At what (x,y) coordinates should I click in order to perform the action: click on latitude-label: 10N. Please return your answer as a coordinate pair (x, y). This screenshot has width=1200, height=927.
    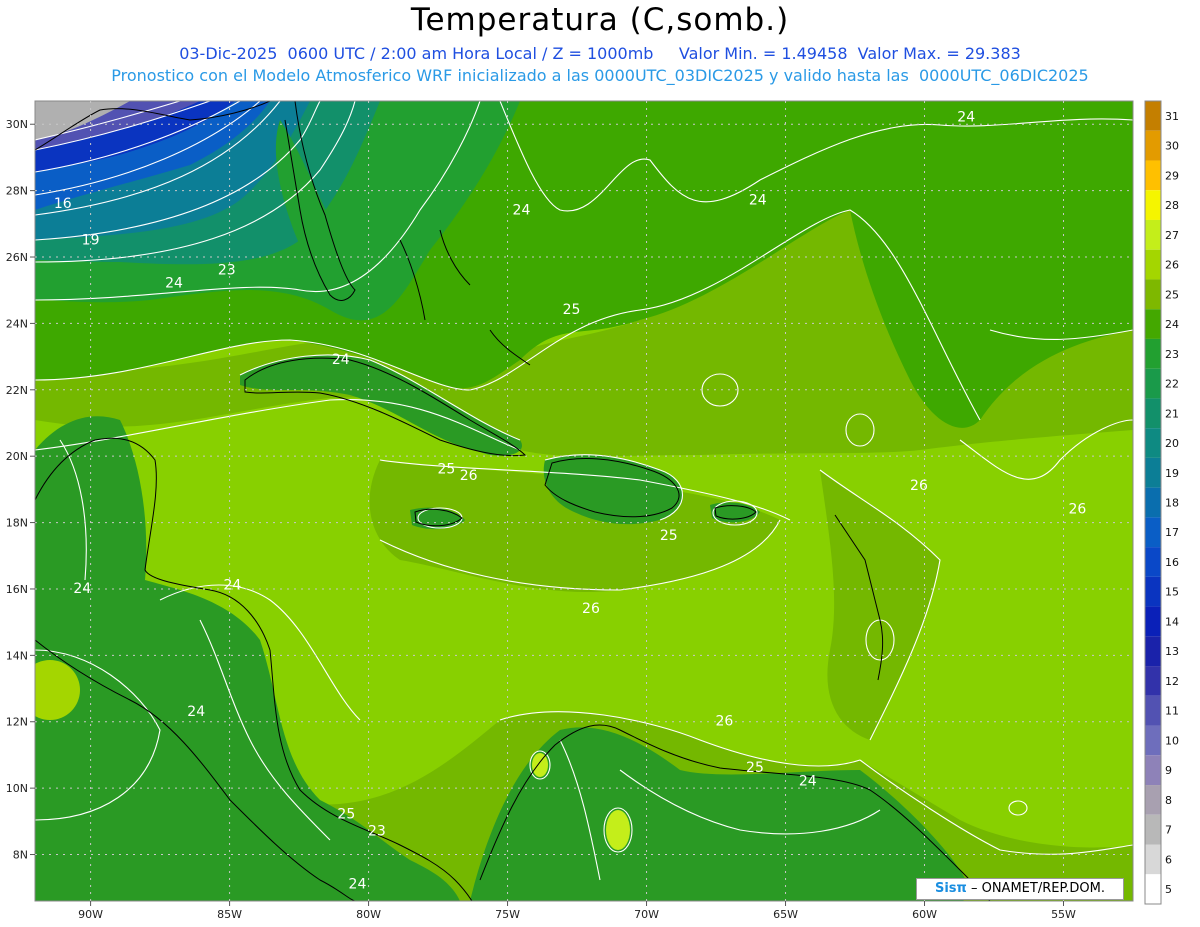
    Looking at the image, I should click on (17, 788).